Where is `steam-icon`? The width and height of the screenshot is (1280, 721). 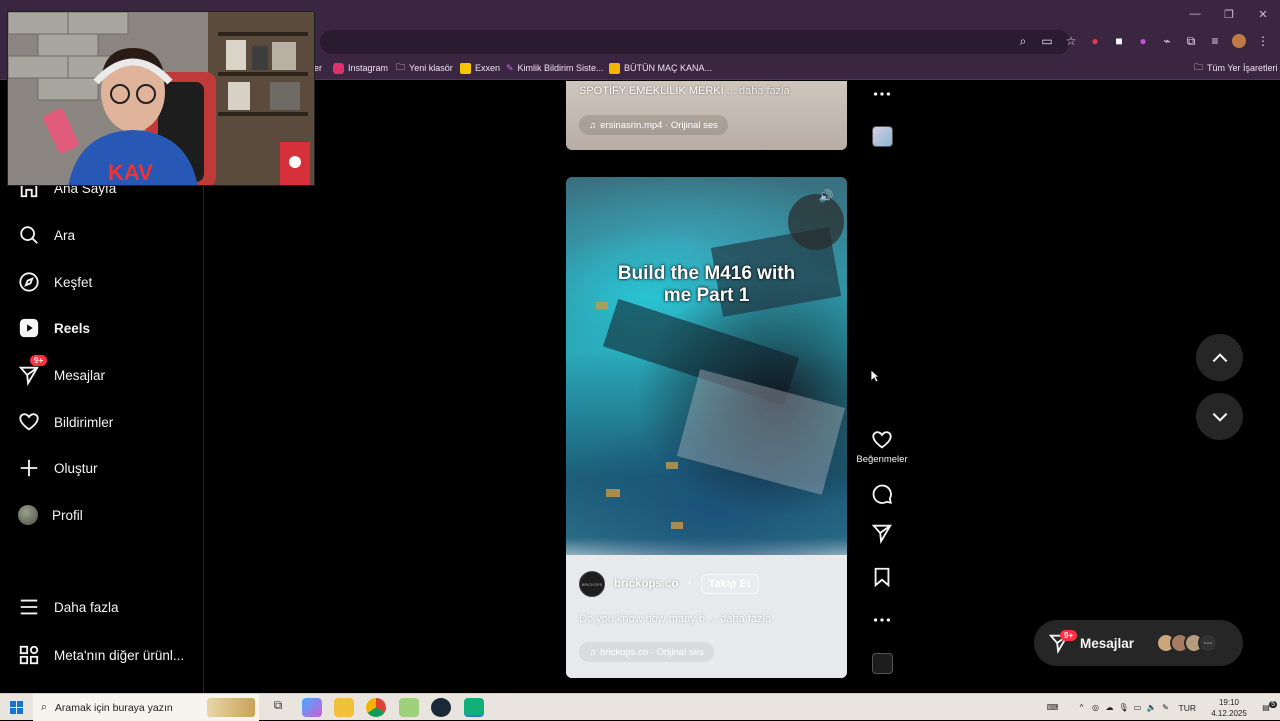
steam-icon is located at coordinates (441, 707).